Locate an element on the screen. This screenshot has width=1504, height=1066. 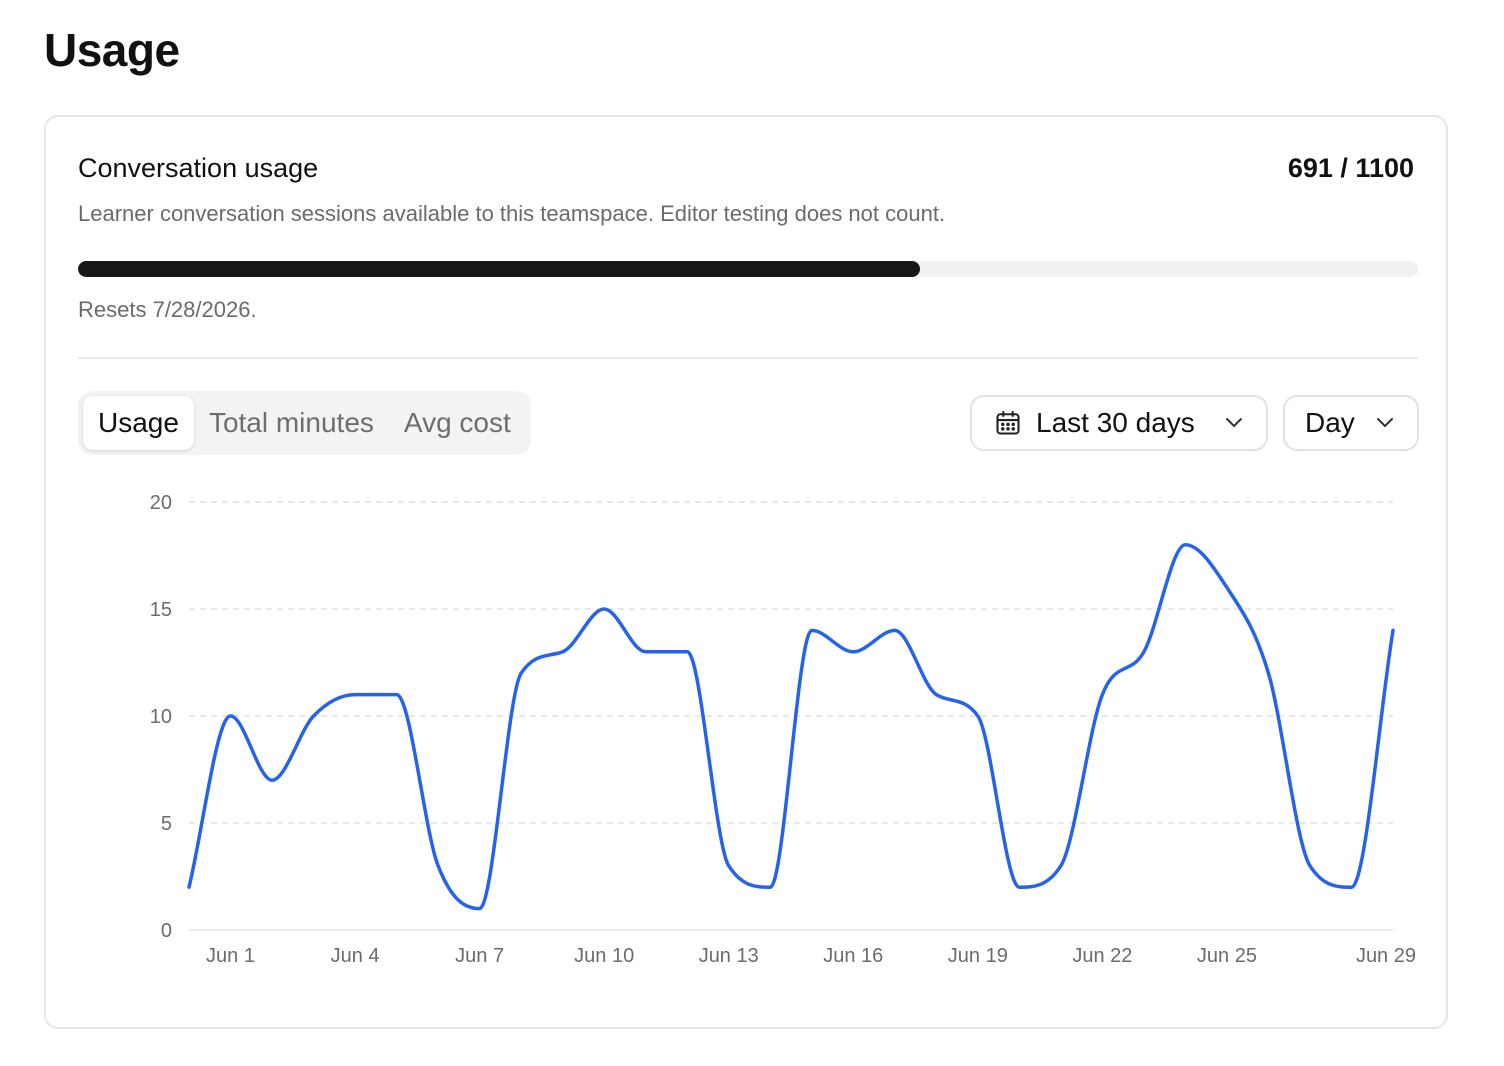
x-tick-label: Jun 19 is located at coordinates (978, 956).